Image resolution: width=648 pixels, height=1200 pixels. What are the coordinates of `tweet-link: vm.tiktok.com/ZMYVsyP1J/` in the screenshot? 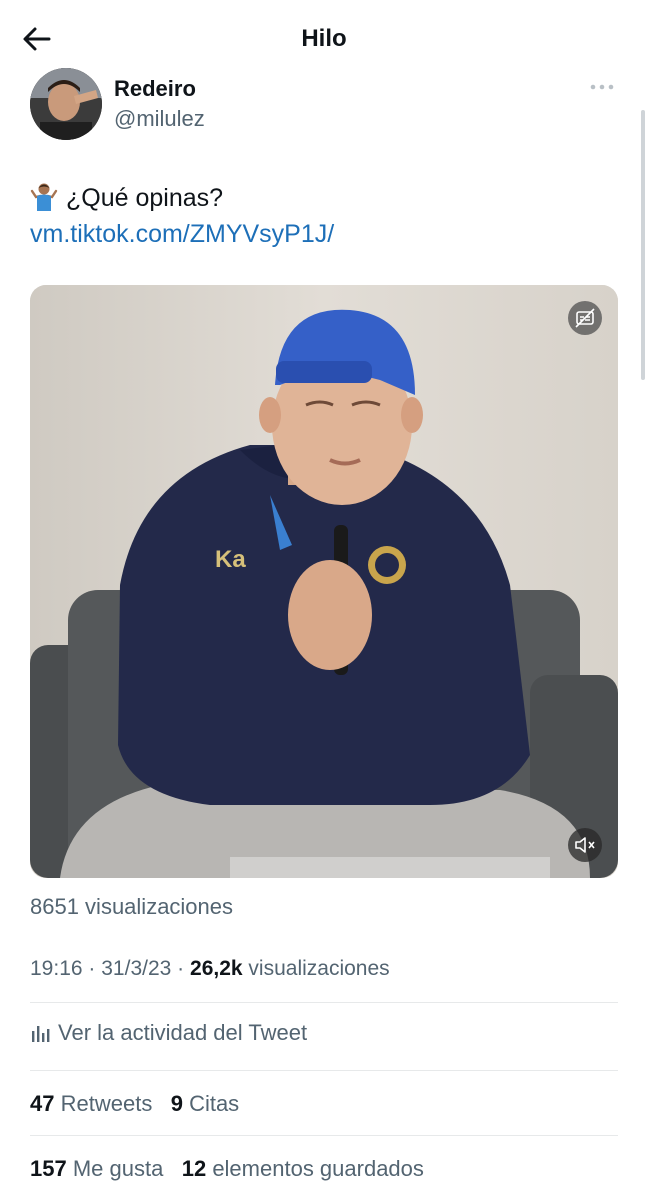 It's located at (182, 234).